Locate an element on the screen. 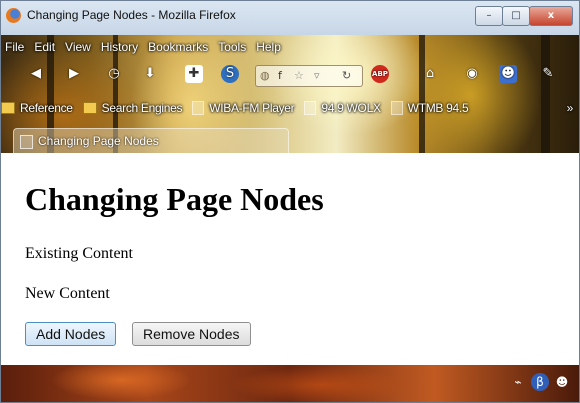 The image size is (580, 403). site-identity-icon: ◍ is located at coordinates (265, 76).